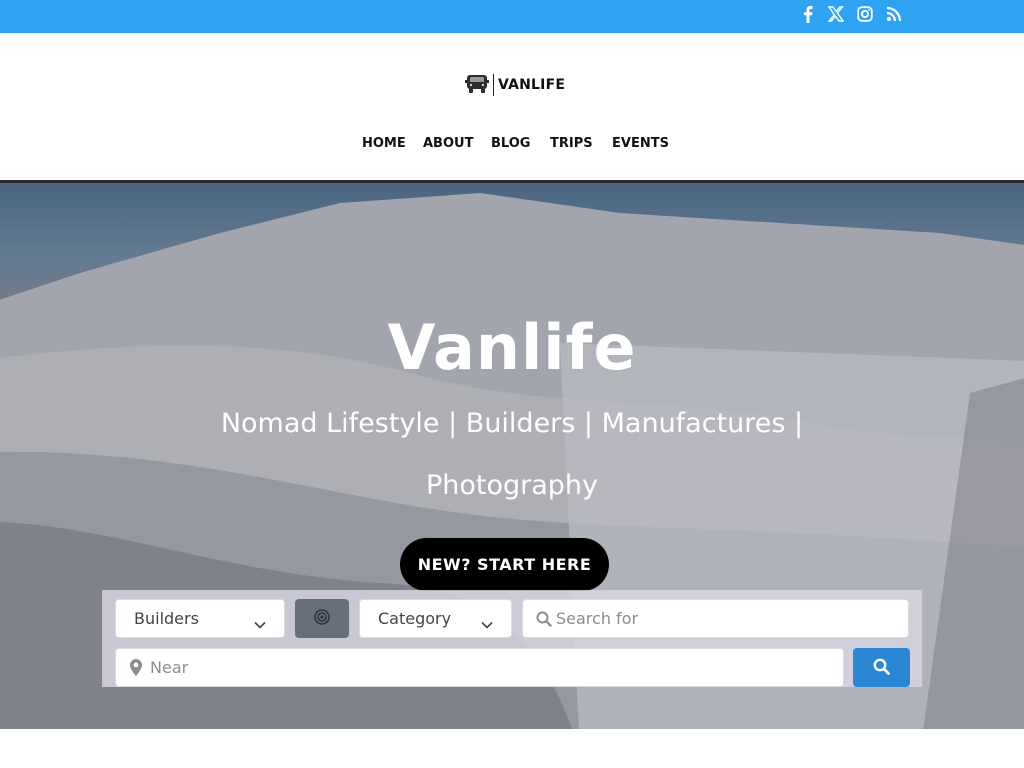 The width and height of the screenshot is (1024, 768). What do you see at coordinates (136, 669) in the screenshot?
I see `map-pin-icon` at bounding box center [136, 669].